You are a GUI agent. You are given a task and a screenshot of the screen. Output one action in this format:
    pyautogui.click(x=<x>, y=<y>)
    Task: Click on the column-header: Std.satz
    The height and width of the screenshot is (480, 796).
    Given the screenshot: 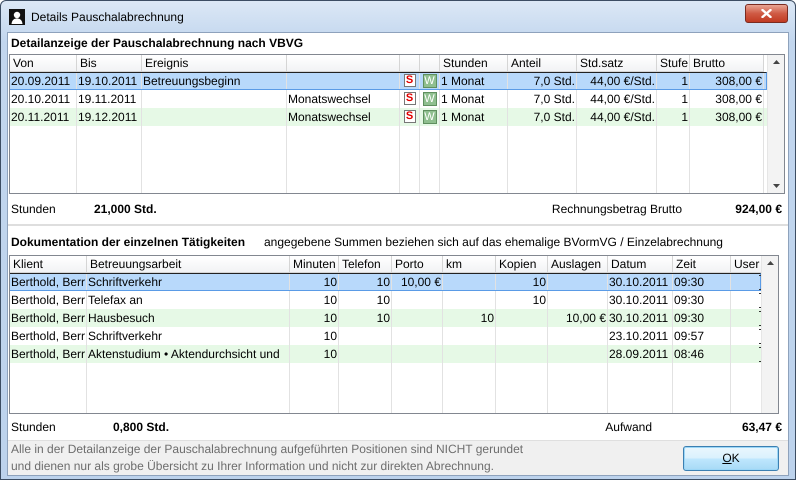 What is the action you would take?
    pyautogui.click(x=617, y=63)
    